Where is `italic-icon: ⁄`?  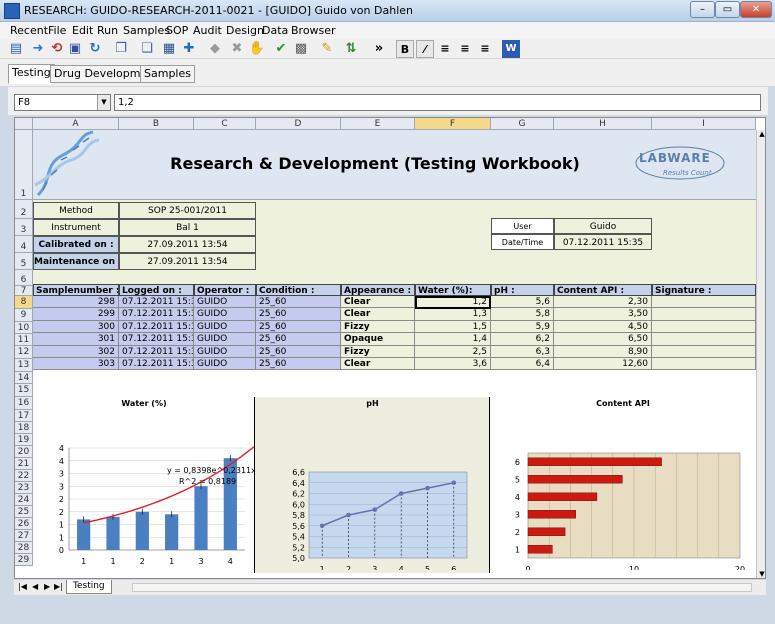
italic-icon: ⁄ is located at coordinates (425, 49).